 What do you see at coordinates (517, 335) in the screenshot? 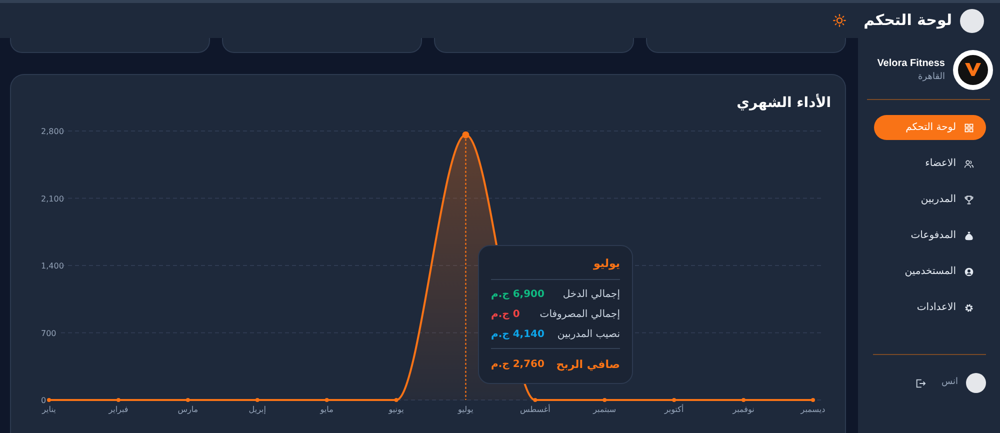
I see `tooltip-value: 4,140 ج.م` at bounding box center [517, 335].